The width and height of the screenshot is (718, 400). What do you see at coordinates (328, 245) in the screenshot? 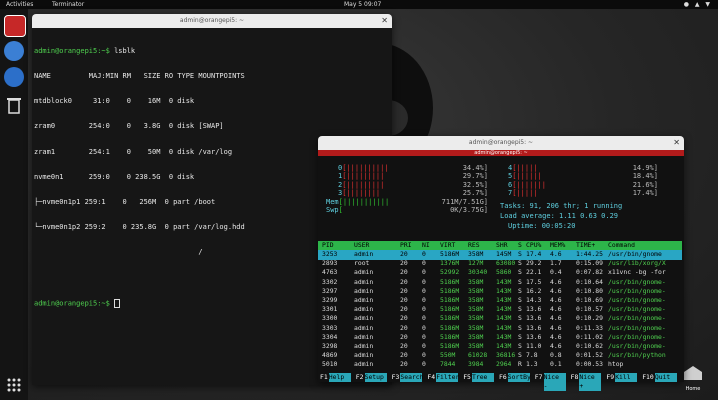
I see `column-header: PID` at bounding box center [328, 245].